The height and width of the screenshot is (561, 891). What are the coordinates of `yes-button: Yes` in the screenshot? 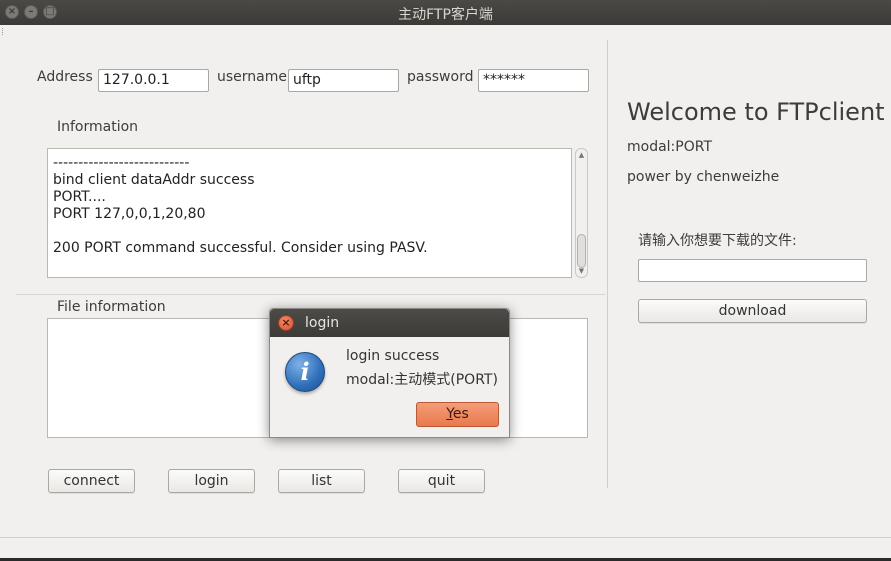 It's located at (457, 414).